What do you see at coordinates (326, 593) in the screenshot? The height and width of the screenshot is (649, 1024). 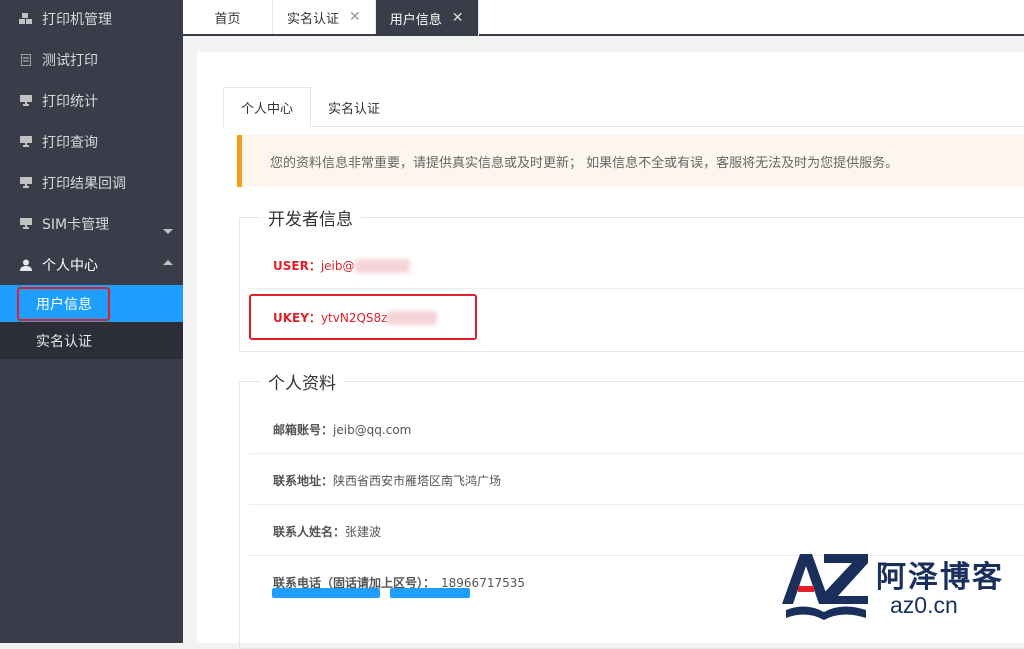 I see `primary-button` at bounding box center [326, 593].